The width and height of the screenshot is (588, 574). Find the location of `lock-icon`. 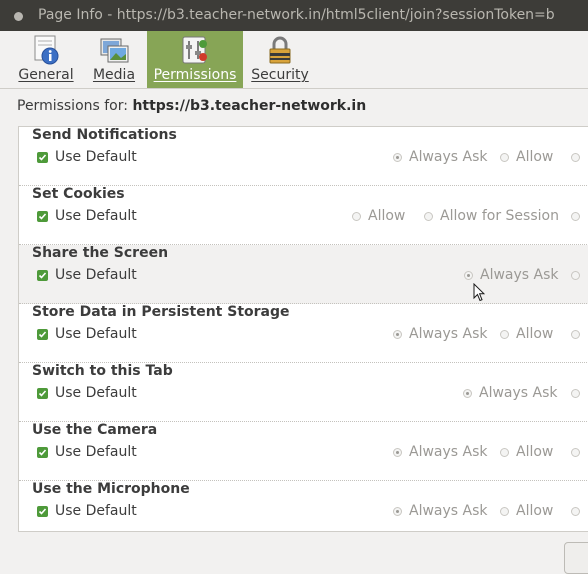

lock-icon is located at coordinates (280, 50).